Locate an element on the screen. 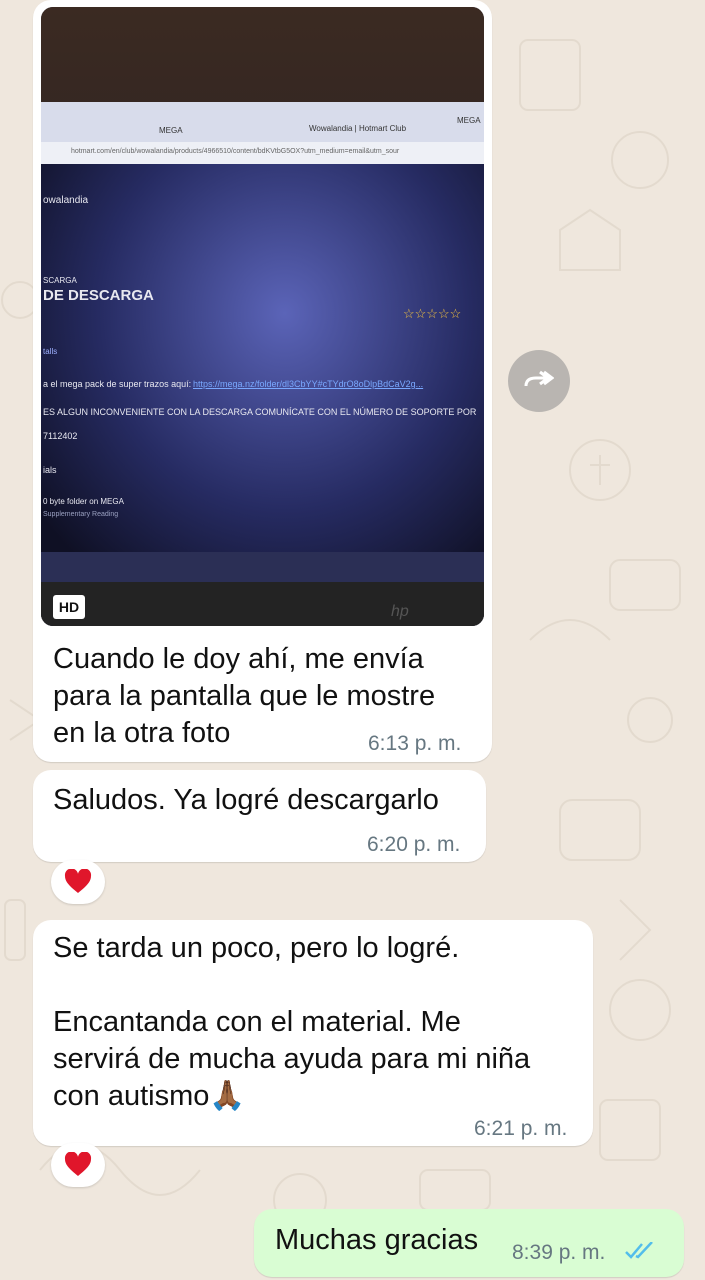 This screenshot has height=1280, width=705. rating-stars: ☆☆☆☆☆ is located at coordinates (432, 313).